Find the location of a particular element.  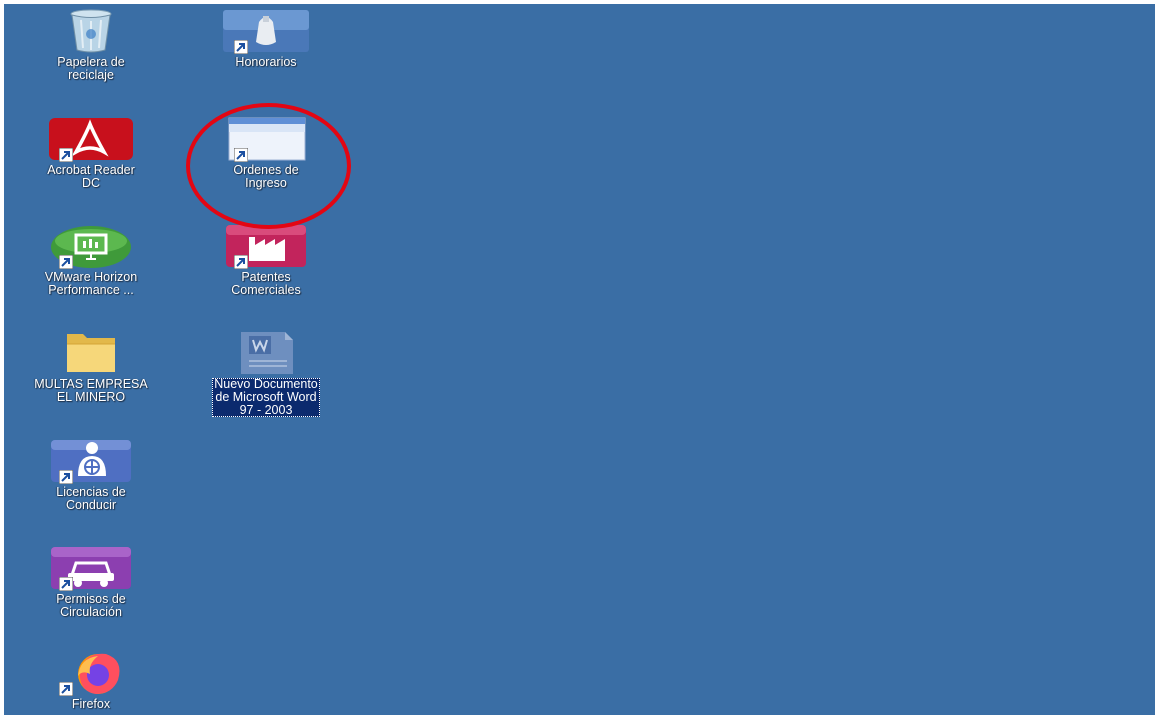

desktop-icon-recycle-bin: Papelera de reciclaje is located at coordinates (91, 45).